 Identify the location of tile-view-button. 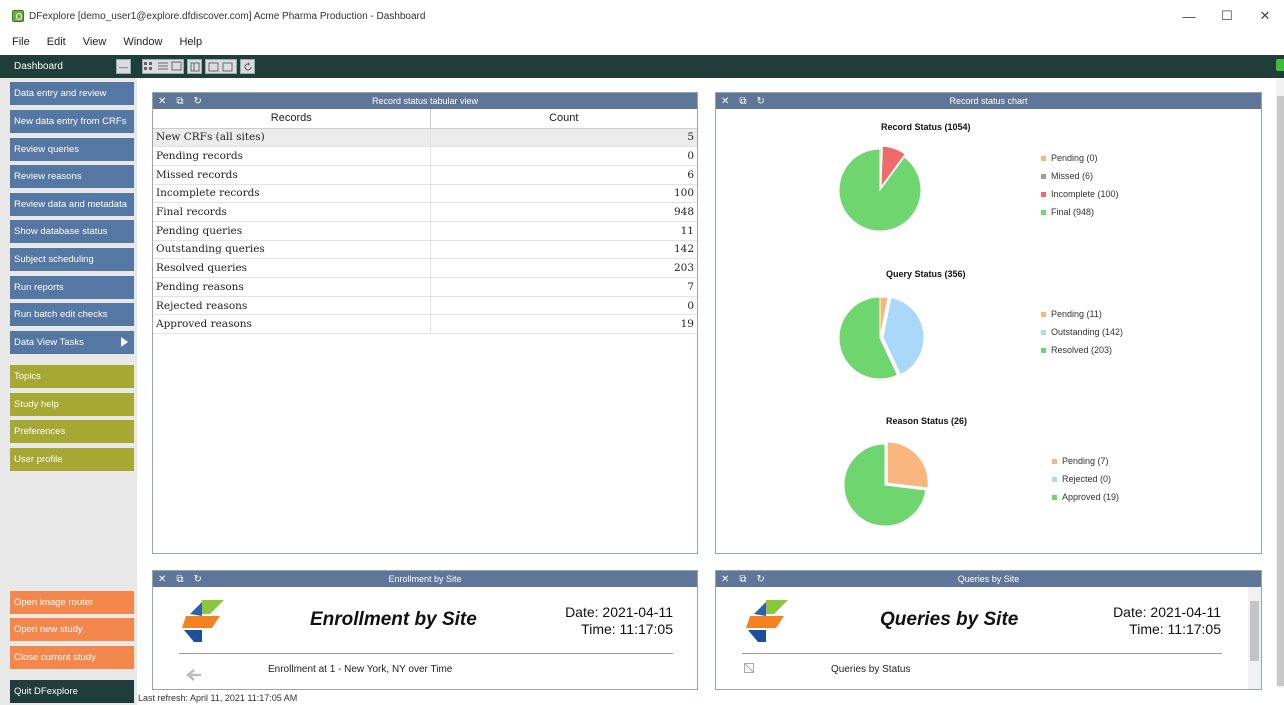
(221, 66).